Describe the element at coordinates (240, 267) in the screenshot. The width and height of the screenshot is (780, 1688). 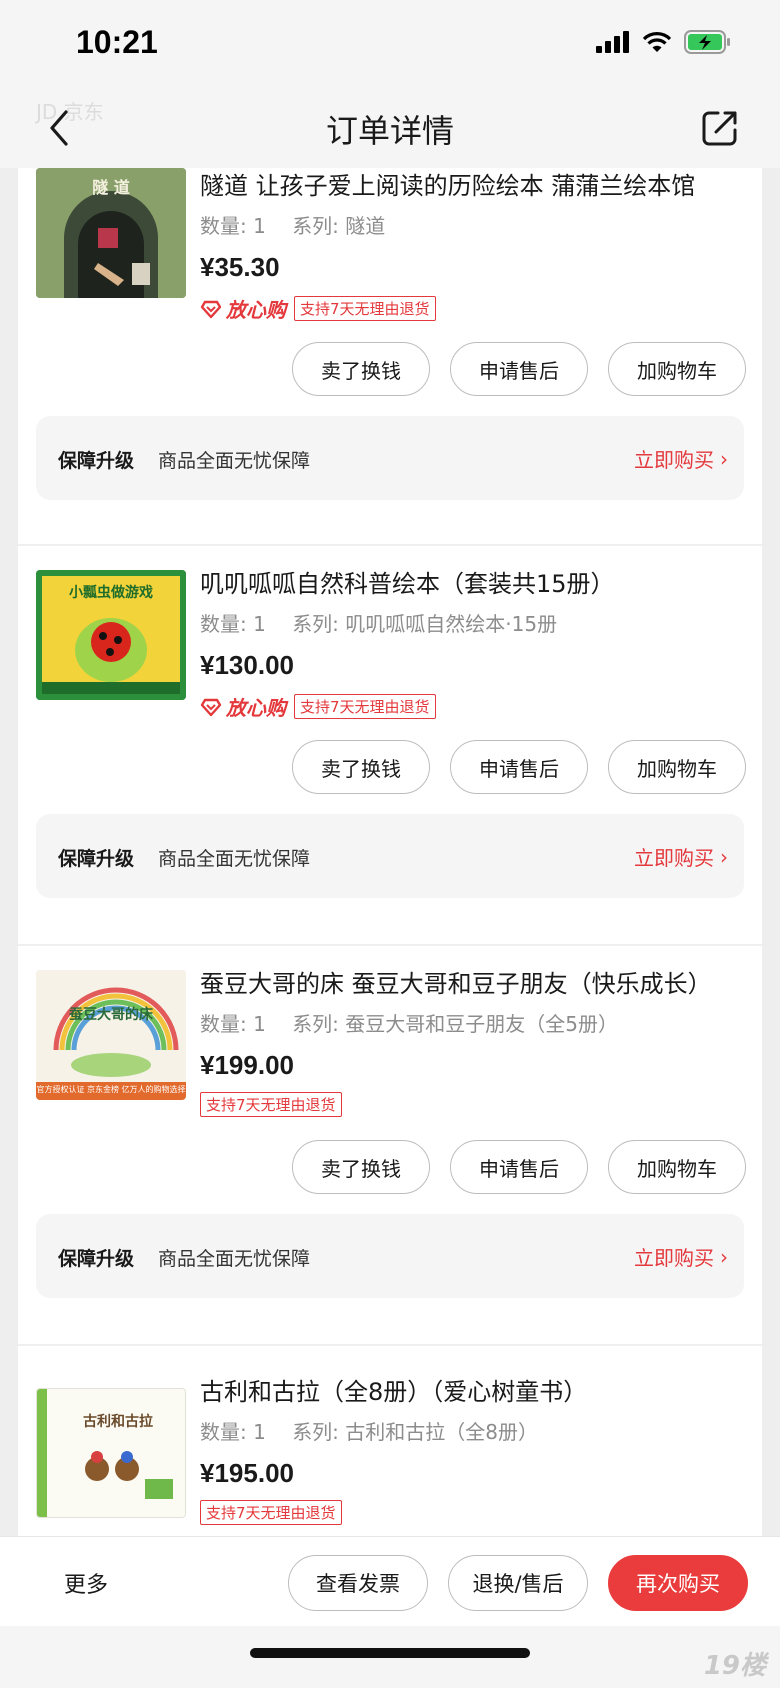
I see `product-price: ¥35.30` at that location.